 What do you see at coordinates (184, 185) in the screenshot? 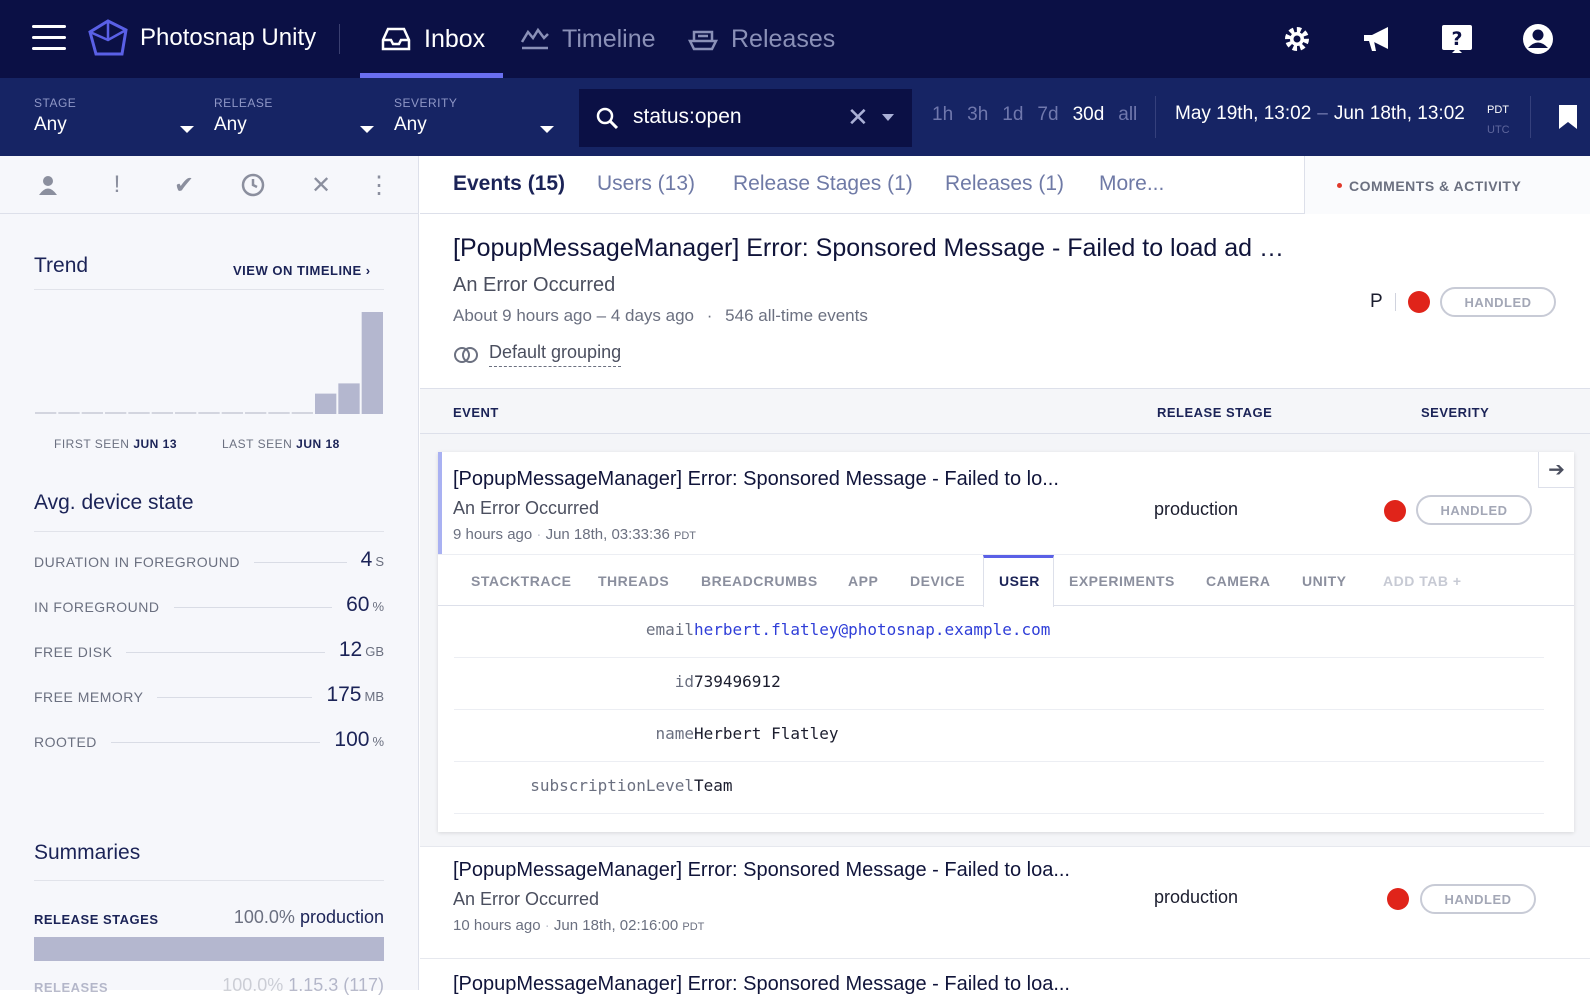
I see `fix-icon: ✔` at bounding box center [184, 185].